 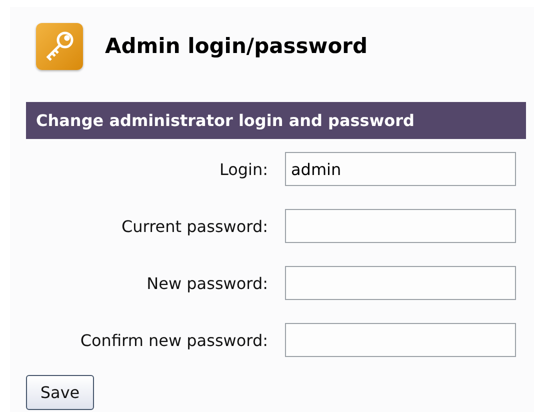 I want to click on field-label: Login:, so click(x=243, y=169).